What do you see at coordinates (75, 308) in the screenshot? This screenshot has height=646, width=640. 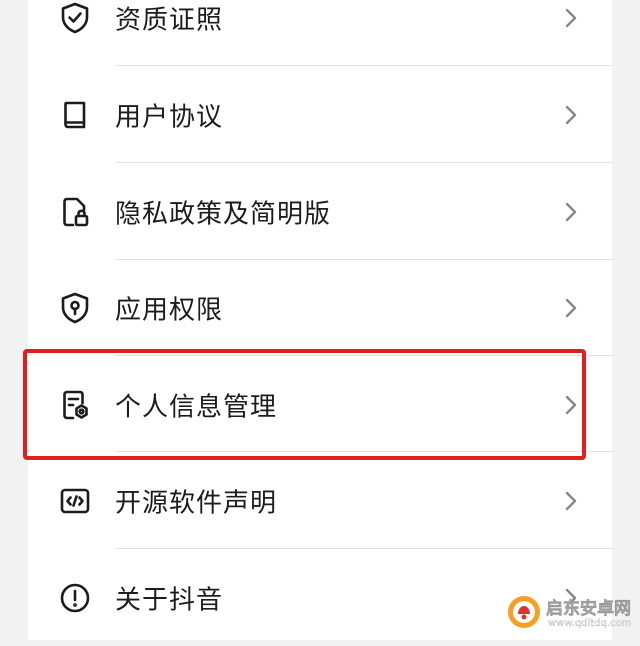 I see `shield-keyhole-icon` at bounding box center [75, 308].